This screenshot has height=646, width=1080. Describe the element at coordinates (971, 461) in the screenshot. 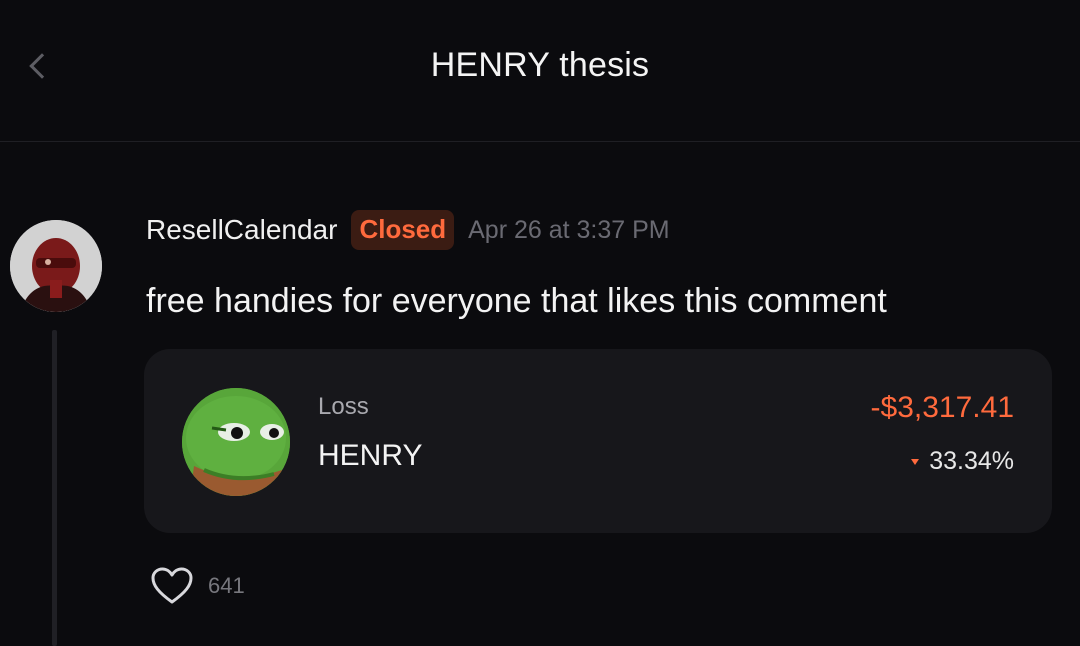

I see `percent-value: 33.34%` at that location.